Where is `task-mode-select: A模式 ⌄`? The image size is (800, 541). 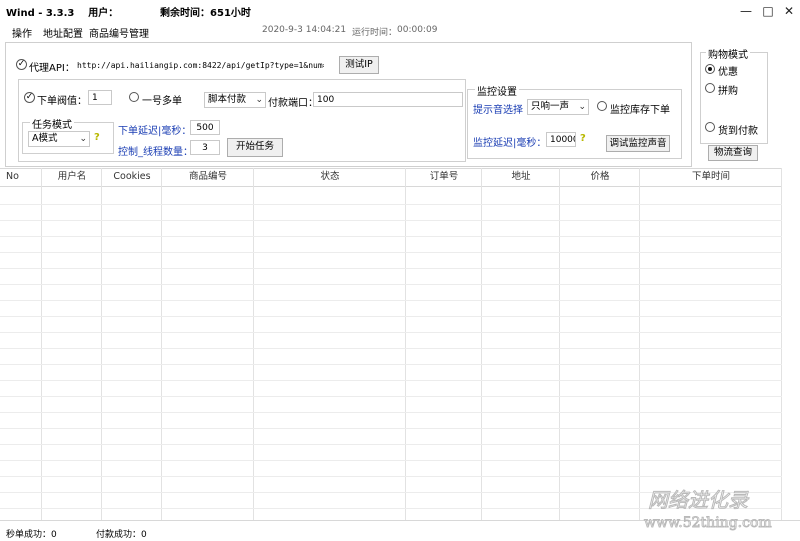 task-mode-select: A模式 ⌄ is located at coordinates (59, 139).